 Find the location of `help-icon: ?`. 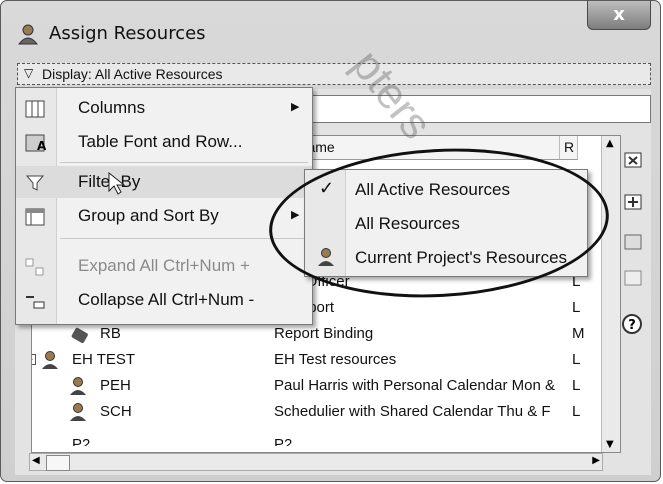

help-icon: ? is located at coordinates (632, 324).